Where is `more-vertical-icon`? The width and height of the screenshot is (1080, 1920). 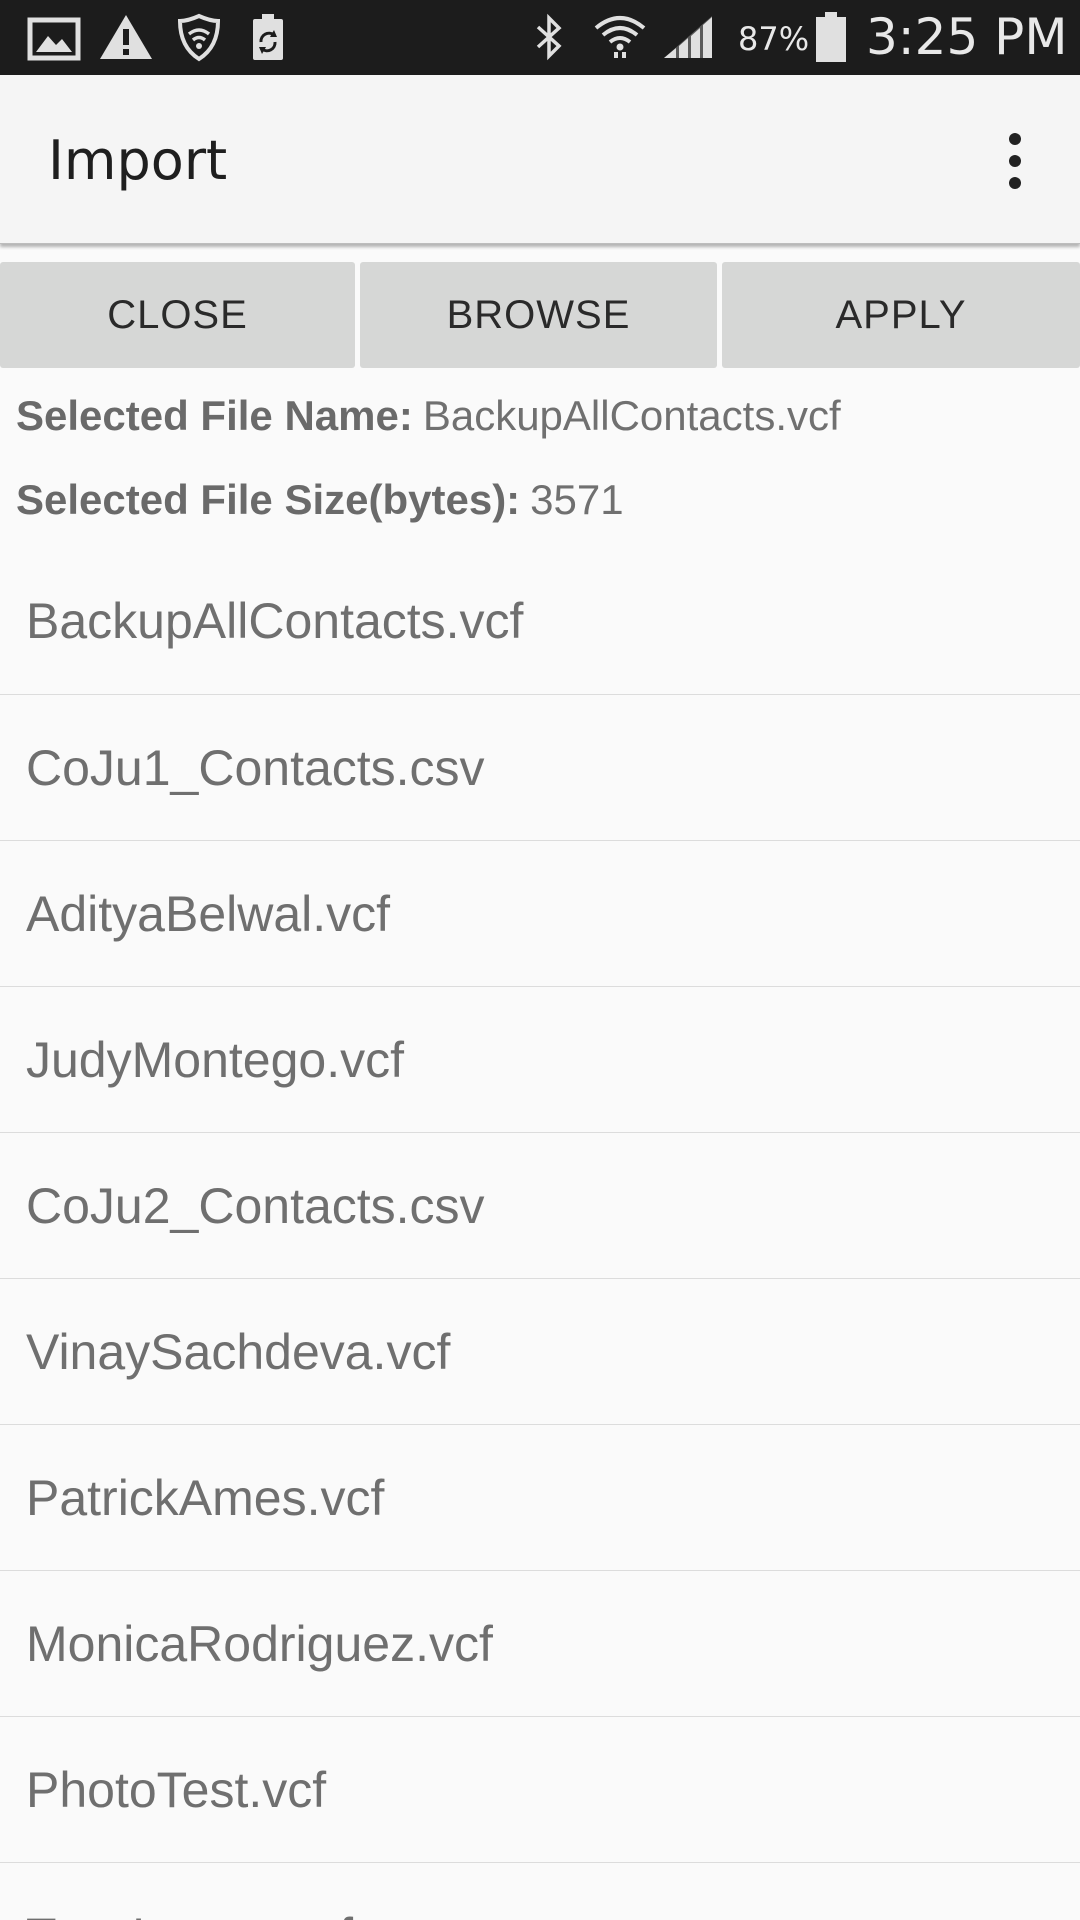 more-vertical-icon is located at coordinates (1015, 161).